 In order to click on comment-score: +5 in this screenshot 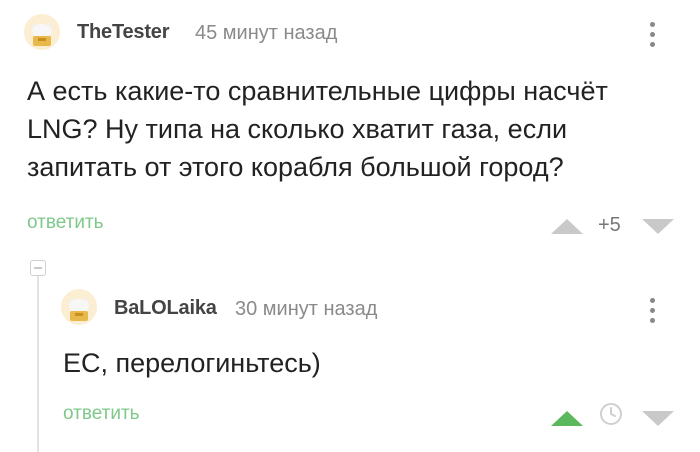, I will do `click(609, 225)`.